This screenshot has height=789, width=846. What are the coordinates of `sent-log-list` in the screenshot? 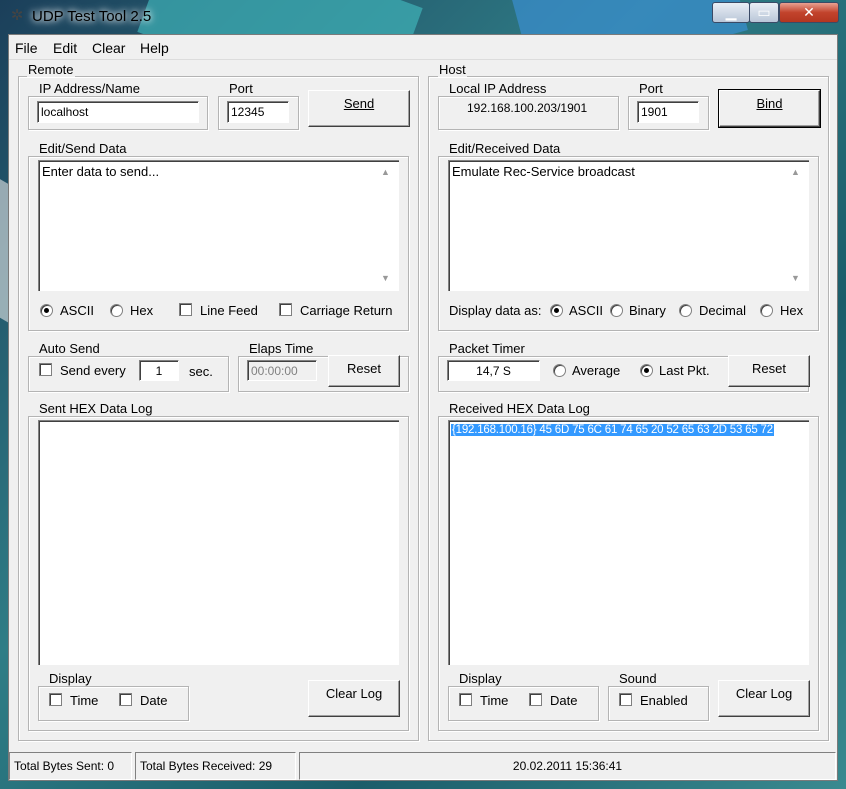 It's located at (218, 542).